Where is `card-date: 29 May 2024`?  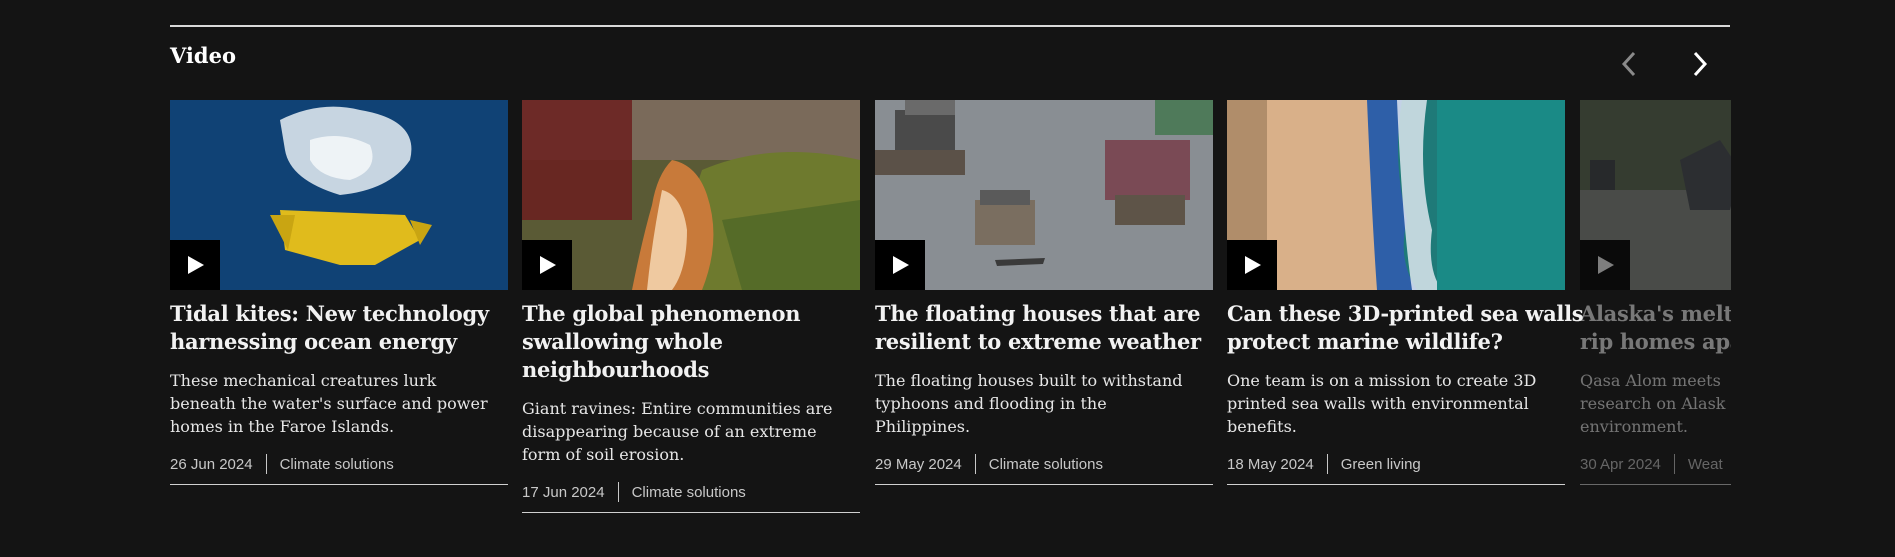 card-date: 29 May 2024 is located at coordinates (918, 464).